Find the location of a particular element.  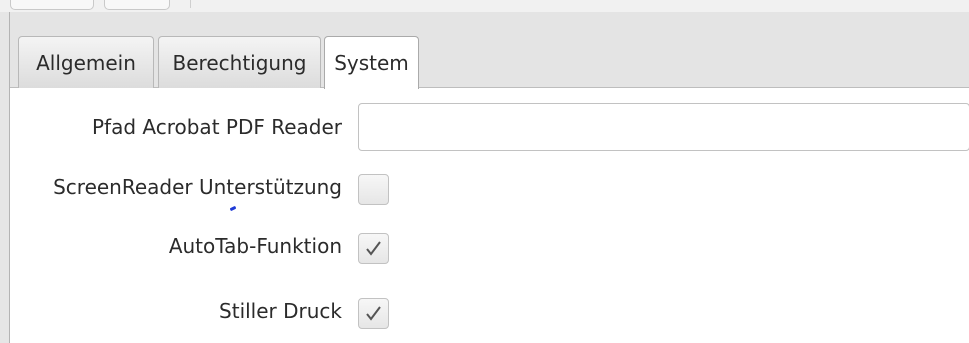

tab-system: System is located at coordinates (371, 62).